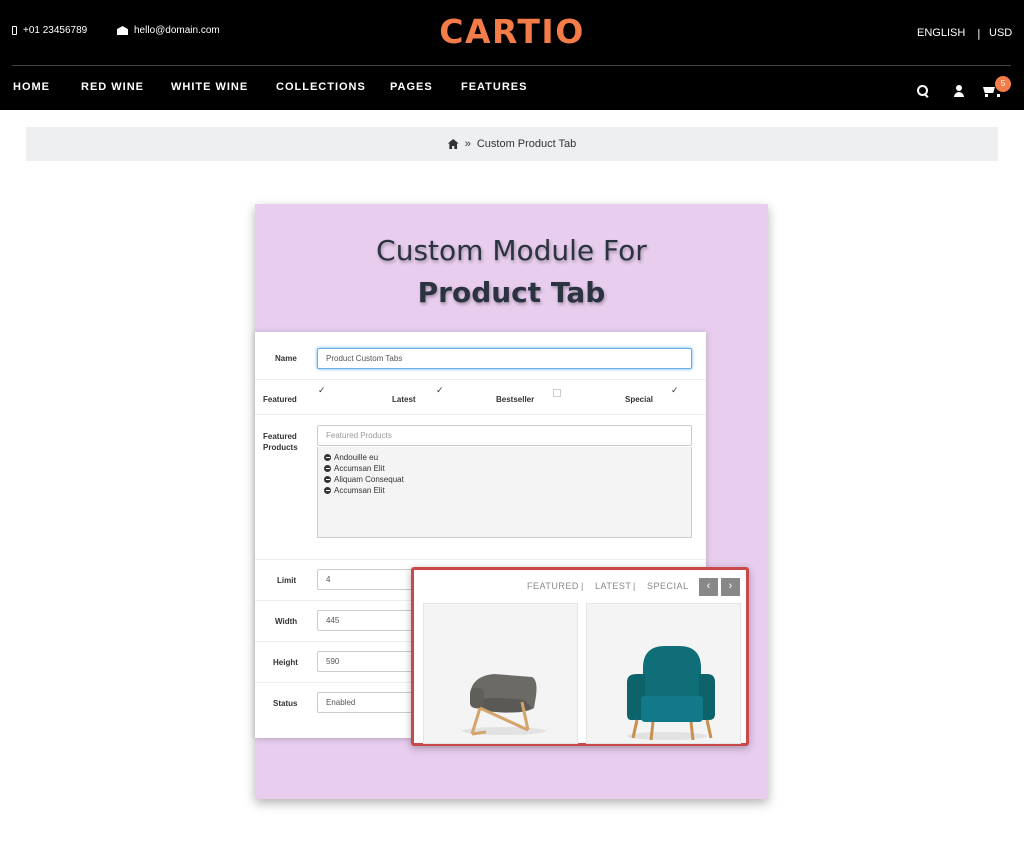 The width and height of the screenshot is (1024, 841). What do you see at coordinates (286, 621) in the screenshot?
I see `width-label: Width` at bounding box center [286, 621].